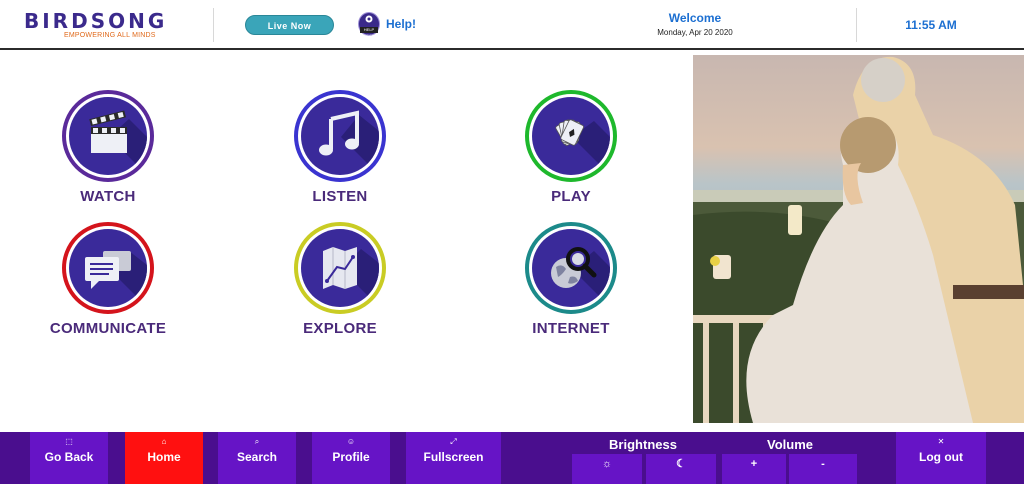  I want to click on tile-internet: INTERNET, so click(571, 287).